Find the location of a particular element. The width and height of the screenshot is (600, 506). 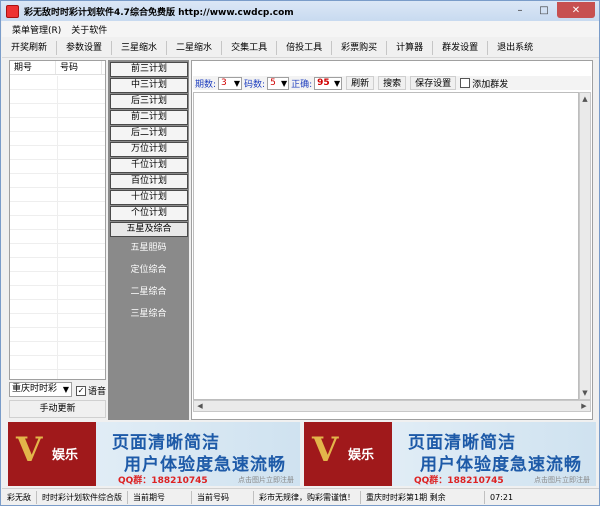

scroll-right-icon: ▶ is located at coordinates (584, 406).